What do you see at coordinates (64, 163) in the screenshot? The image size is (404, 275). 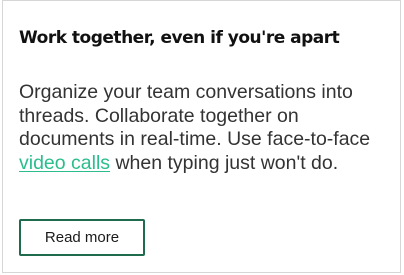 I see `video-calls-link: video calls` at bounding box center [64, 163].